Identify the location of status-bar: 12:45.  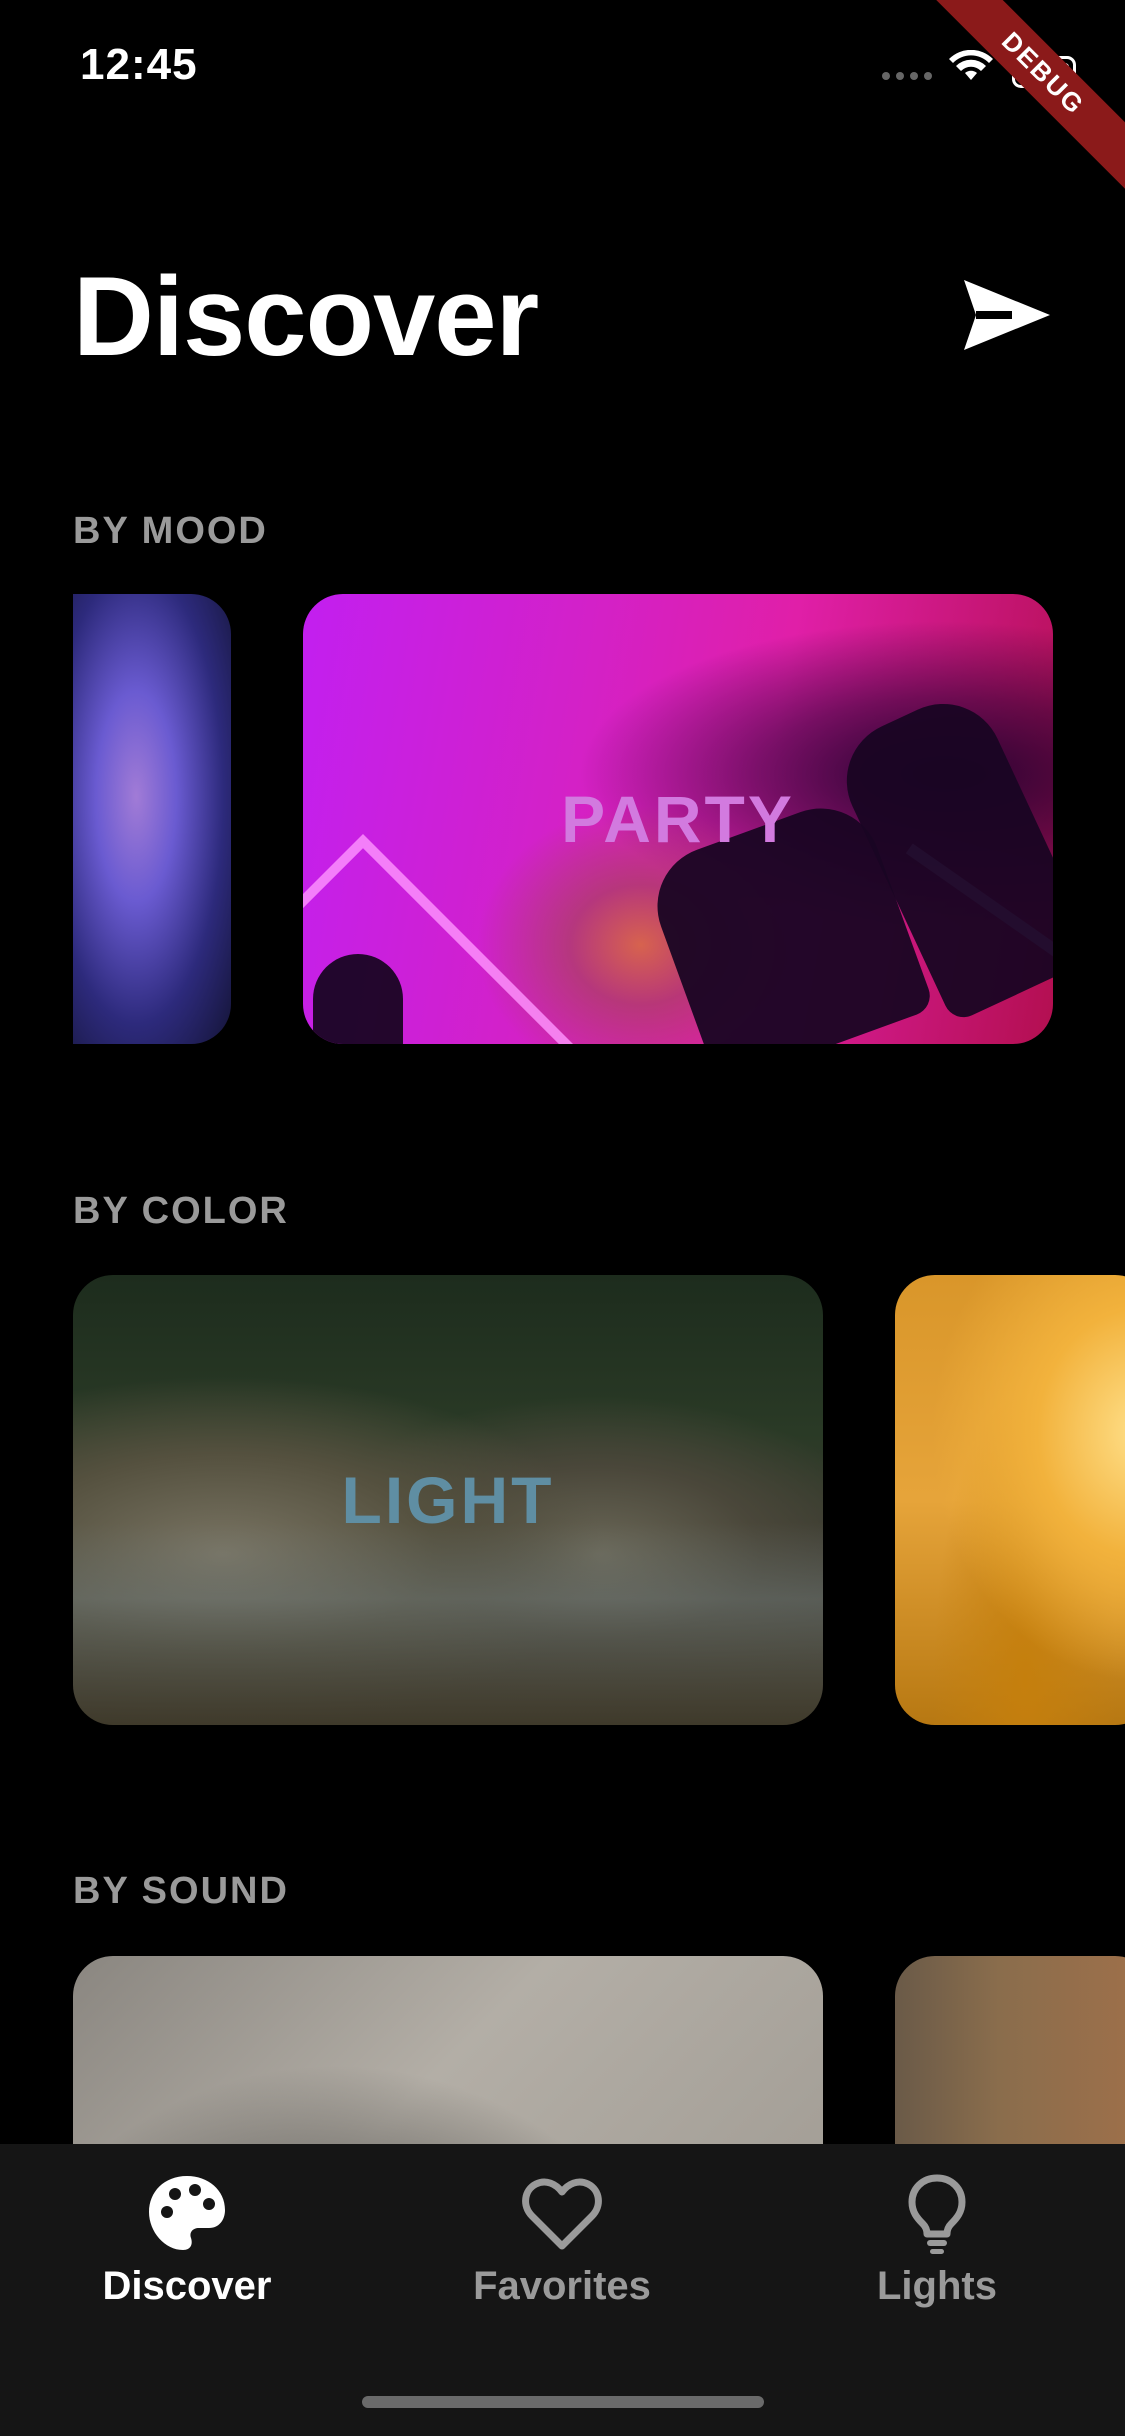
(562, 70).